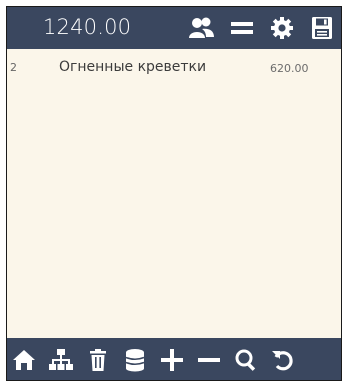  I want to click on bottom-toolbar, so click(174, 359).